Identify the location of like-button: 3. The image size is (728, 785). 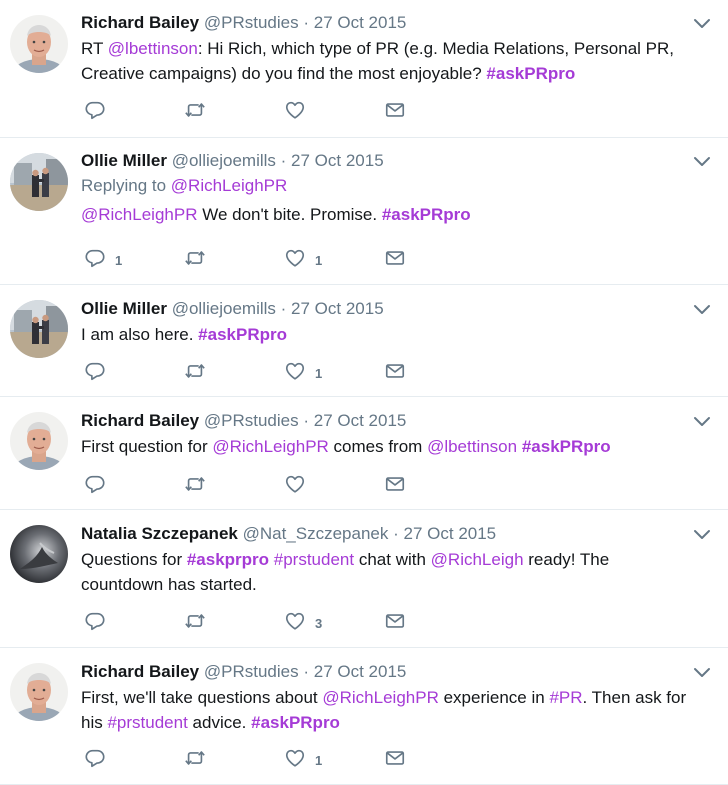
(303, 623).